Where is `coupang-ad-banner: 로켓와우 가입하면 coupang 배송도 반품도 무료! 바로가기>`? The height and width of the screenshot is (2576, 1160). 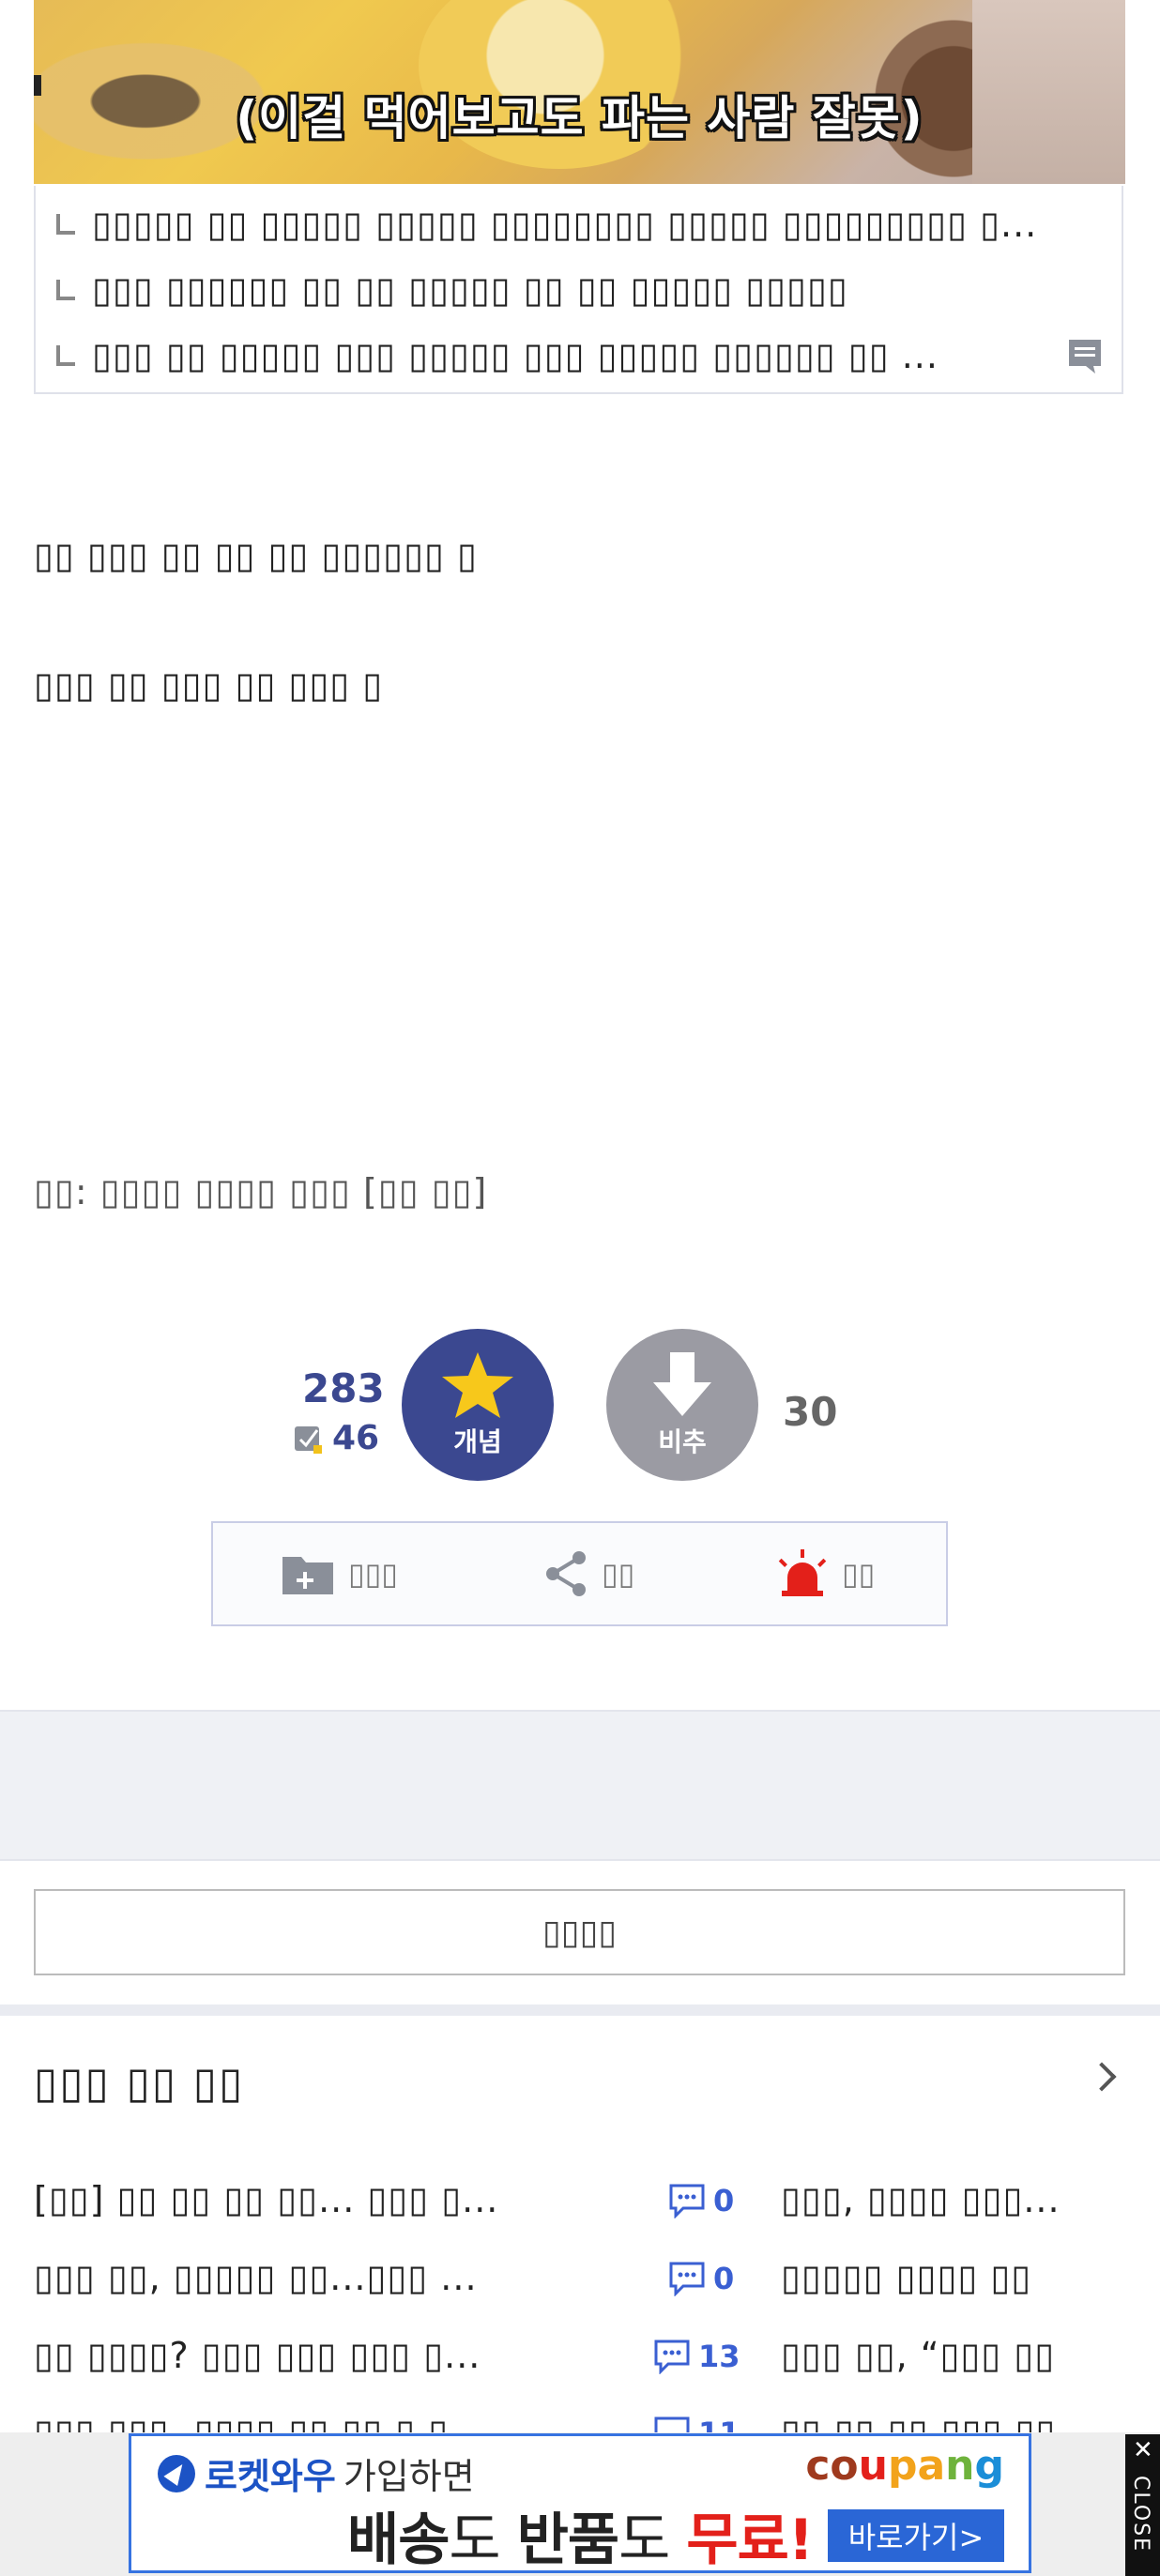 coupang-ad-banner: 로켓와우 가입하면 coupang 배송도 반품도 무료! 바로가기> is located at coordinates (580, 2503).